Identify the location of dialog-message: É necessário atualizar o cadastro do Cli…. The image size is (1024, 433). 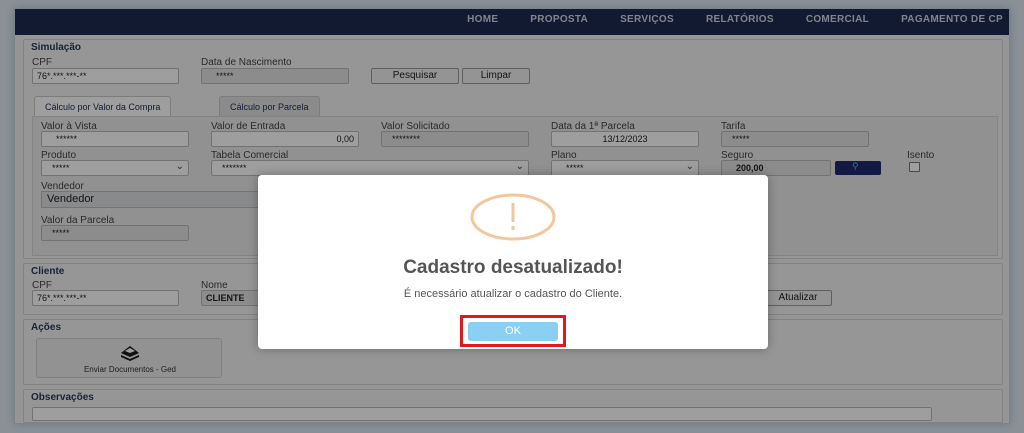
(513, 294).